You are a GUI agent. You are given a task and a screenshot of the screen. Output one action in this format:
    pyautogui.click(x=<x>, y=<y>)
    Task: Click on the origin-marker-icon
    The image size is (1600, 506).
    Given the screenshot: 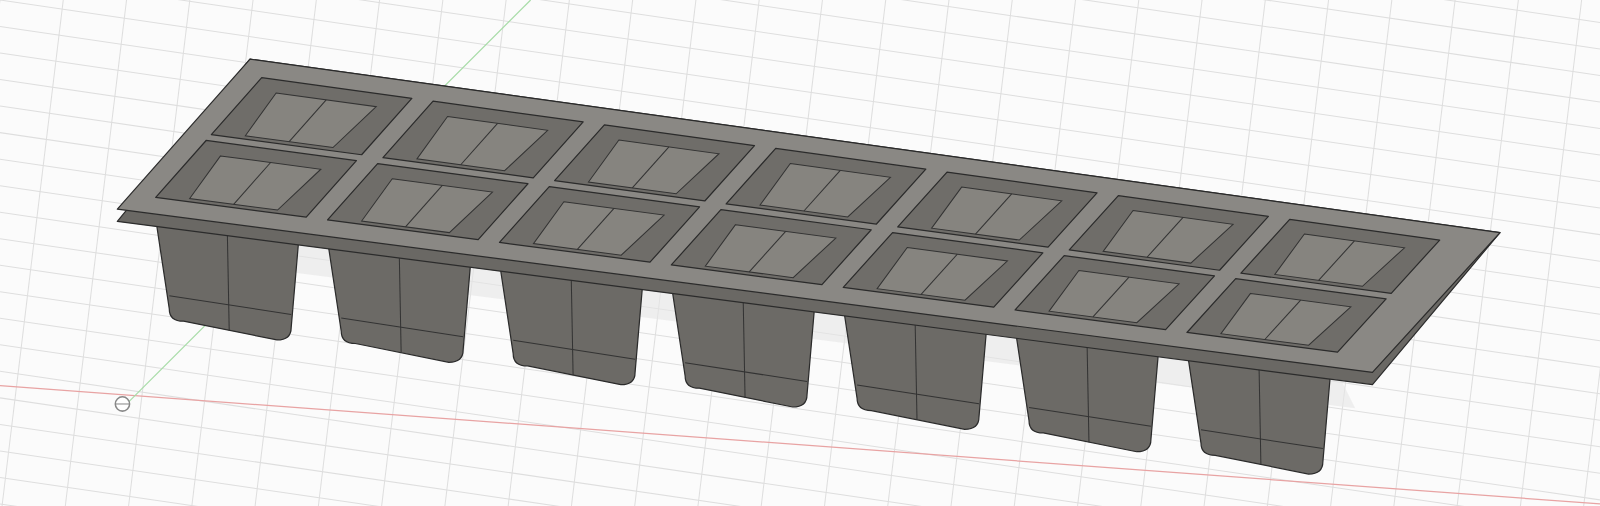 What is the action you would take?
    pyautogui.click(x=122, y=404)
    